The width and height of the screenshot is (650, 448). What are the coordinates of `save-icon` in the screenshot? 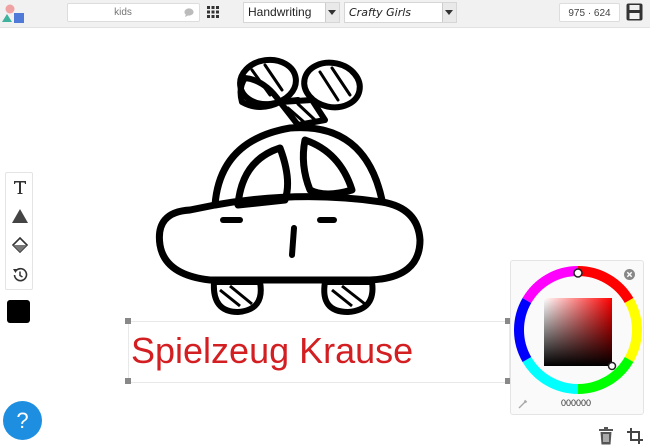 It's located at (634, 12).